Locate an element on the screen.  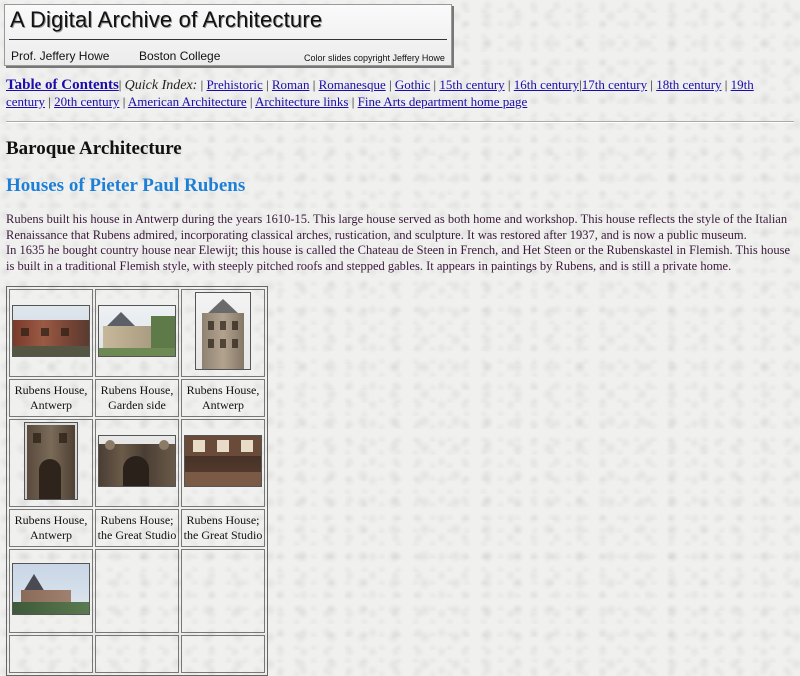
thumbnail-caption: Rubens House, Garden side is located at coordinates (137, 398).